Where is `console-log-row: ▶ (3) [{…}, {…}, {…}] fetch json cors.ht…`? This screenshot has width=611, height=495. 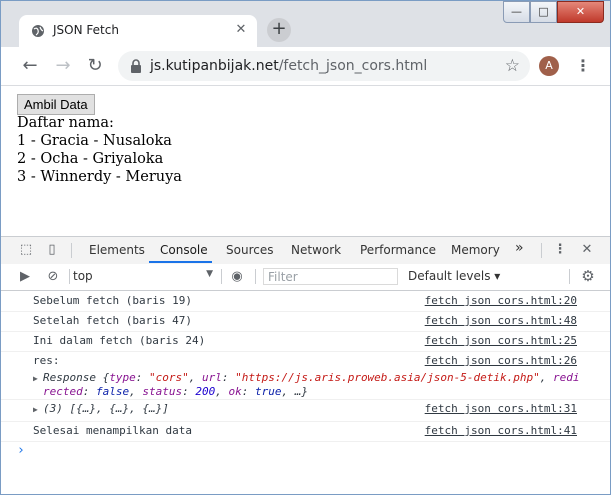
console-log-row: ▶ (3) [{…}, {…}, {…}] fetch json cors.ht… is located at coordinates (305, 410).